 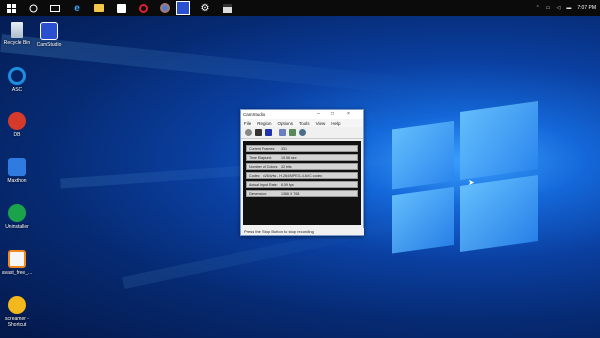 I want to click on info-value: 1366 X 768, so click(x=290, y=193).